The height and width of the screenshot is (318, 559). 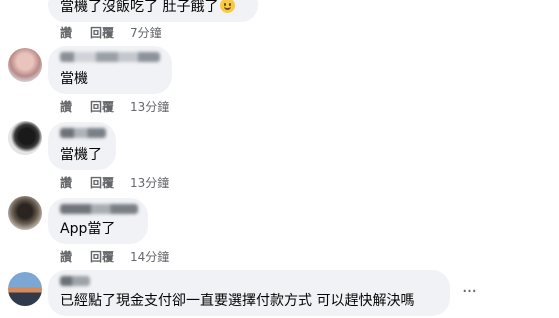 I want to click on comment-text: 當機了沒飯吃了 肚子餓了, so click(x=148, y=8).